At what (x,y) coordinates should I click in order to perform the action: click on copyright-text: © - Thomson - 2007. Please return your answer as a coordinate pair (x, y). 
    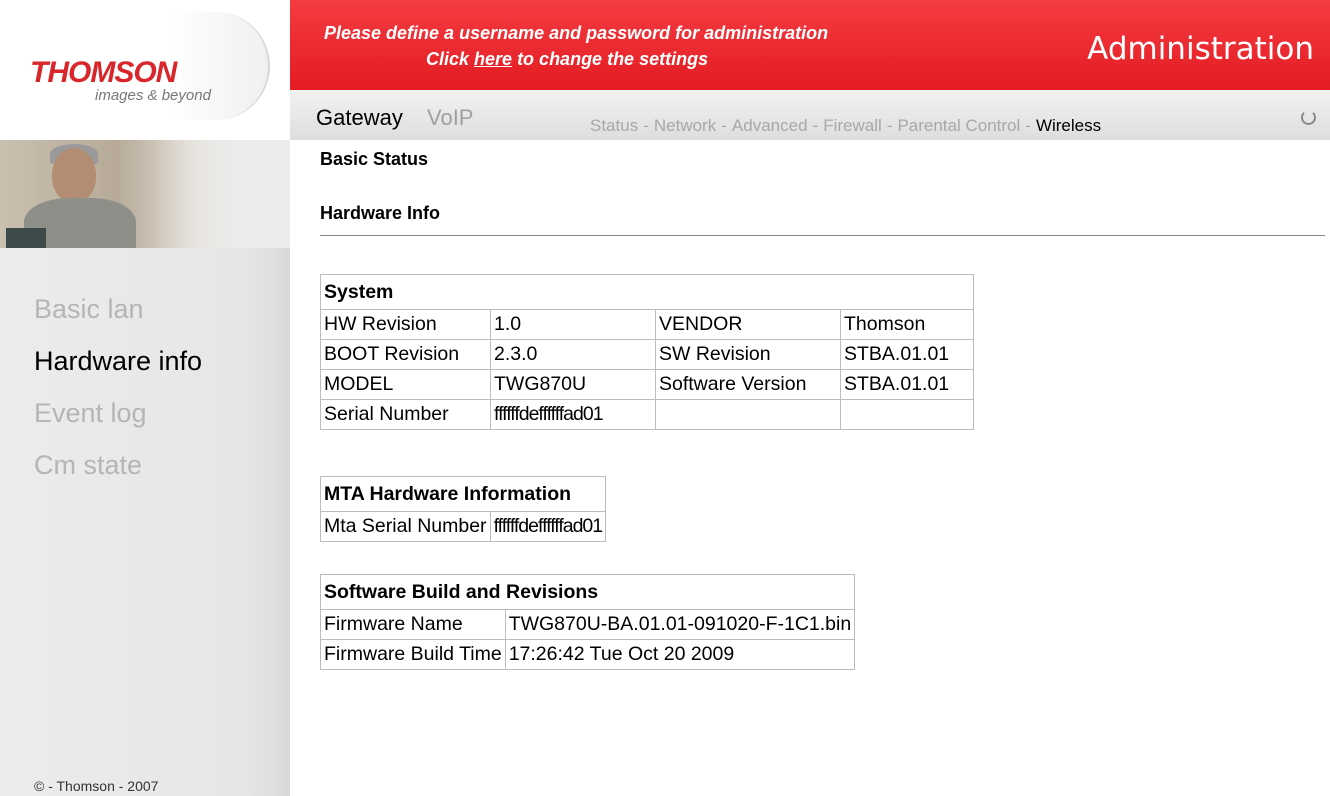
    Looking at the image, I should click on (96, 786).